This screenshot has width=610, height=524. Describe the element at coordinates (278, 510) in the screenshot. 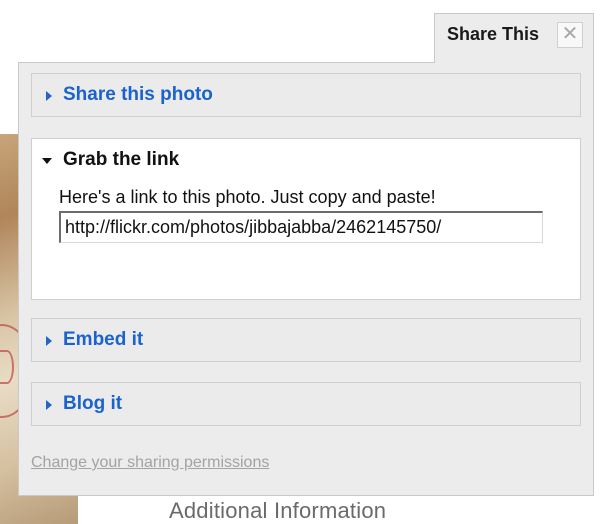

I see `additional-information-heading: Additional Information` at that location.